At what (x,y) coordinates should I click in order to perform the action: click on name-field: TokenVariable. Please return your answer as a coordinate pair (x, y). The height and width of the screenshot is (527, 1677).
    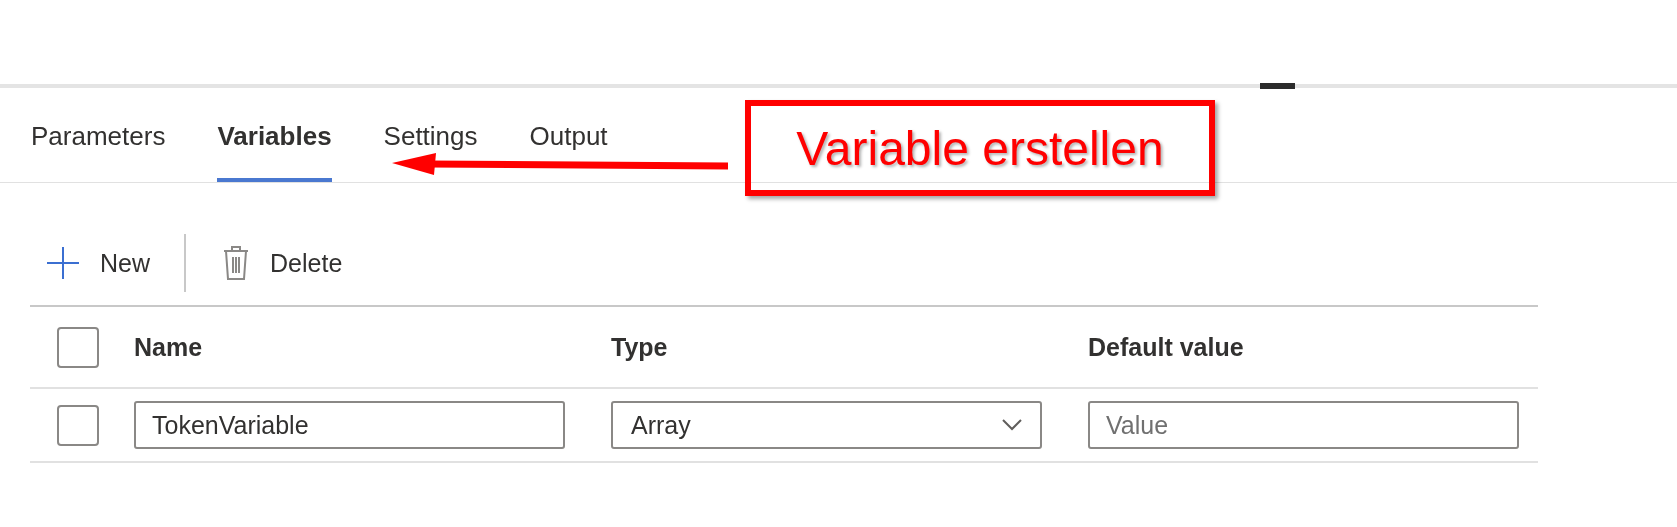
    Looking at the image, I should click on (349, 425).